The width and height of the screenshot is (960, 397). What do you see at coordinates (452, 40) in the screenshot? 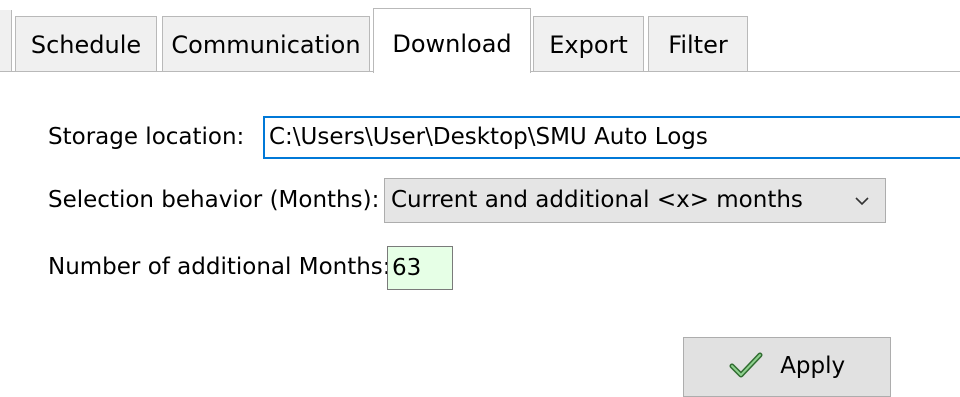
I see `tab-download: Download` at bounding box center [452, 40].